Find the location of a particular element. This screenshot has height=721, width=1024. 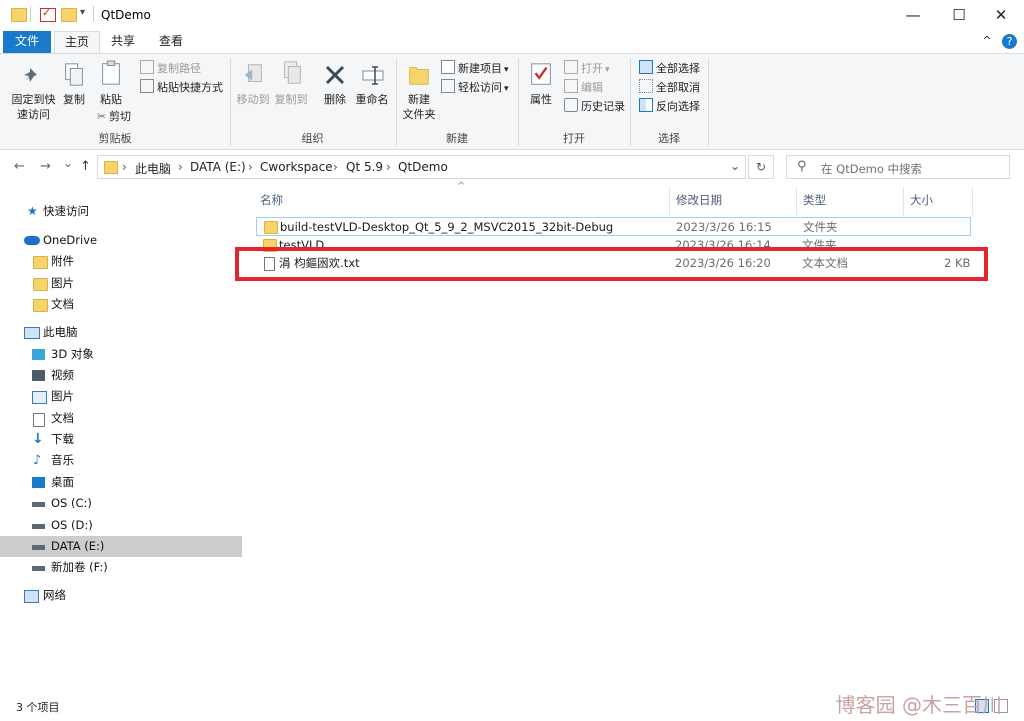

easy-access-button: 轻松访问 ▾ is located at coordinates (475, 88).